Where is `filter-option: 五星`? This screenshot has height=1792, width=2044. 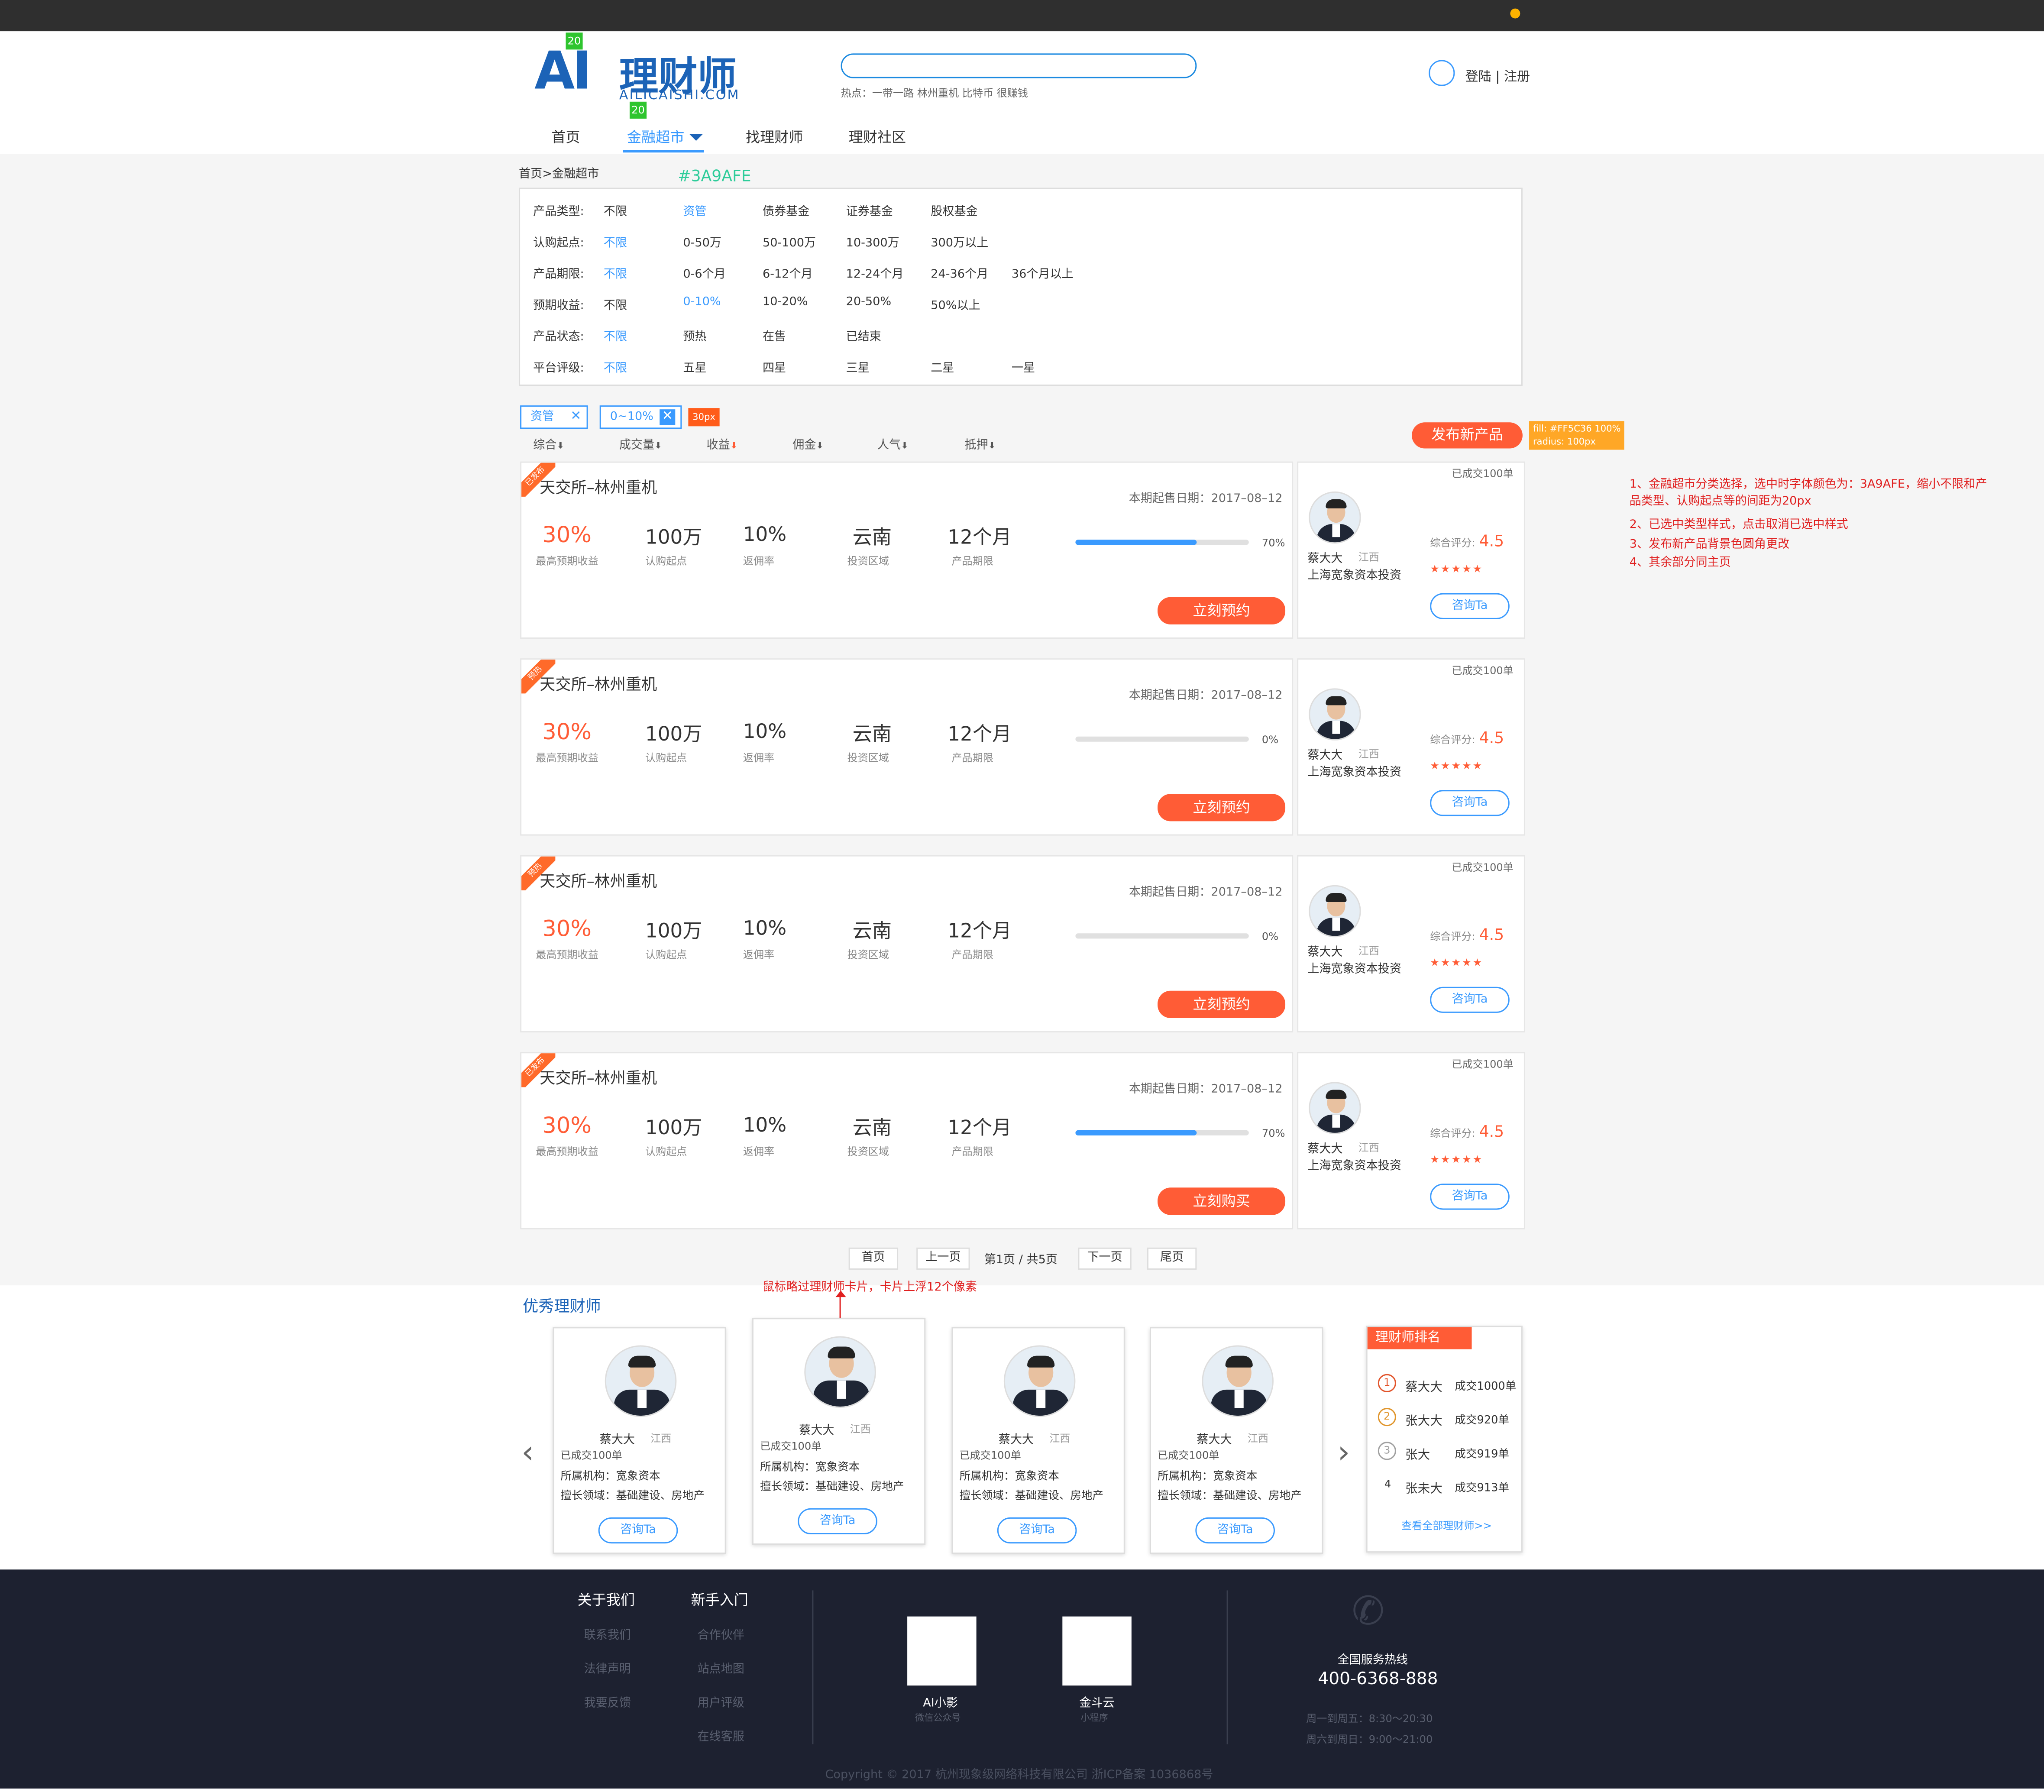
filter-option: 五星 is located at coordinates (695, 367).